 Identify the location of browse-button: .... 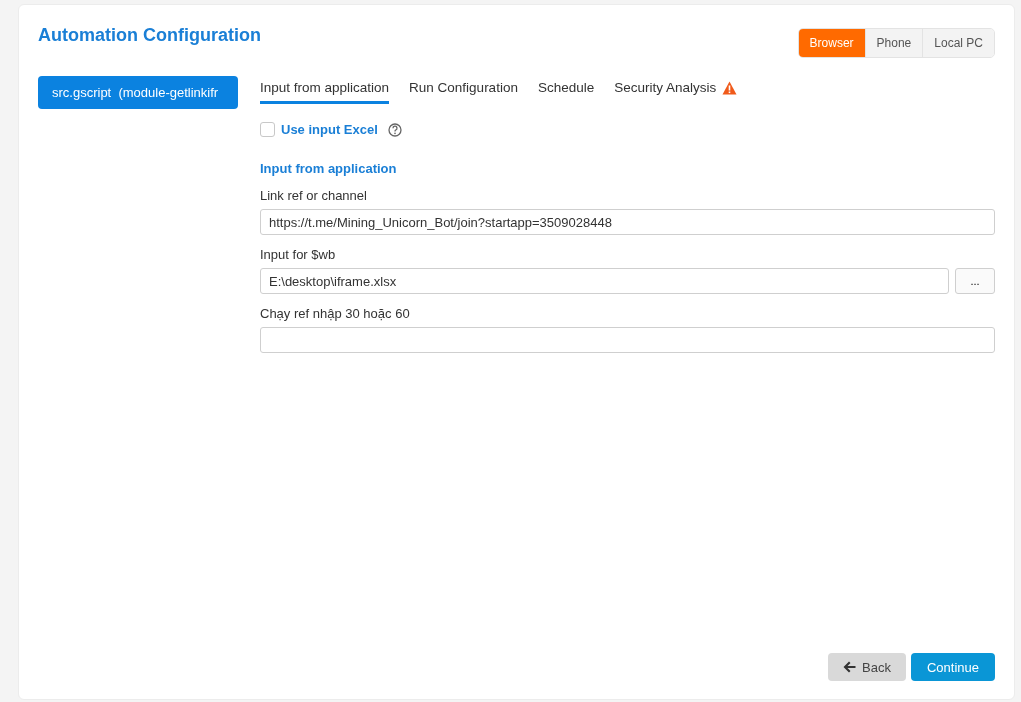
(975, 281).